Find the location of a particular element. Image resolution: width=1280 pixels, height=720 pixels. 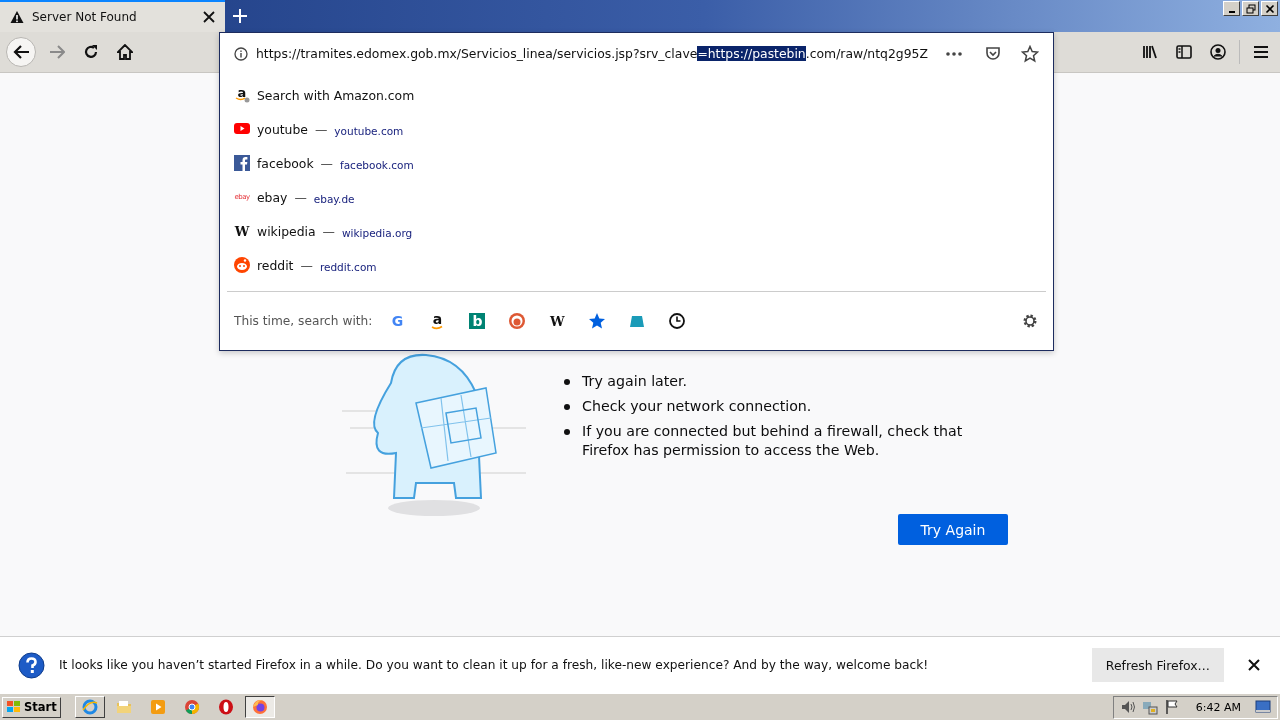

search-engine-icon is located at coordinates (517, 321).